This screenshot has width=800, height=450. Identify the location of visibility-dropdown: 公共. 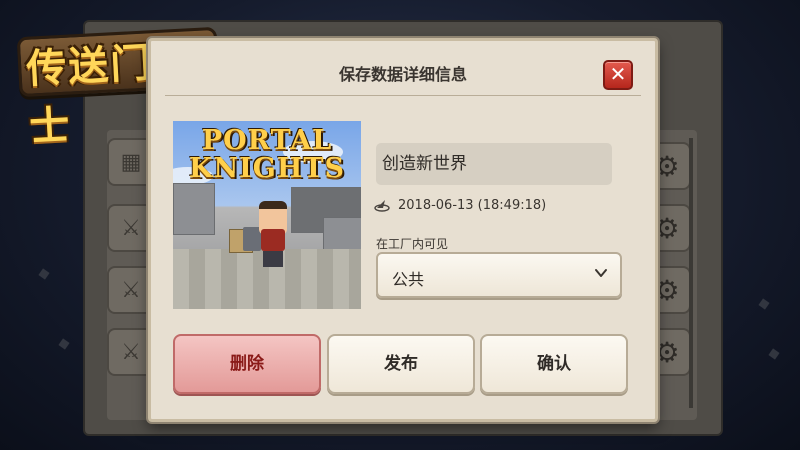
(499, 275).